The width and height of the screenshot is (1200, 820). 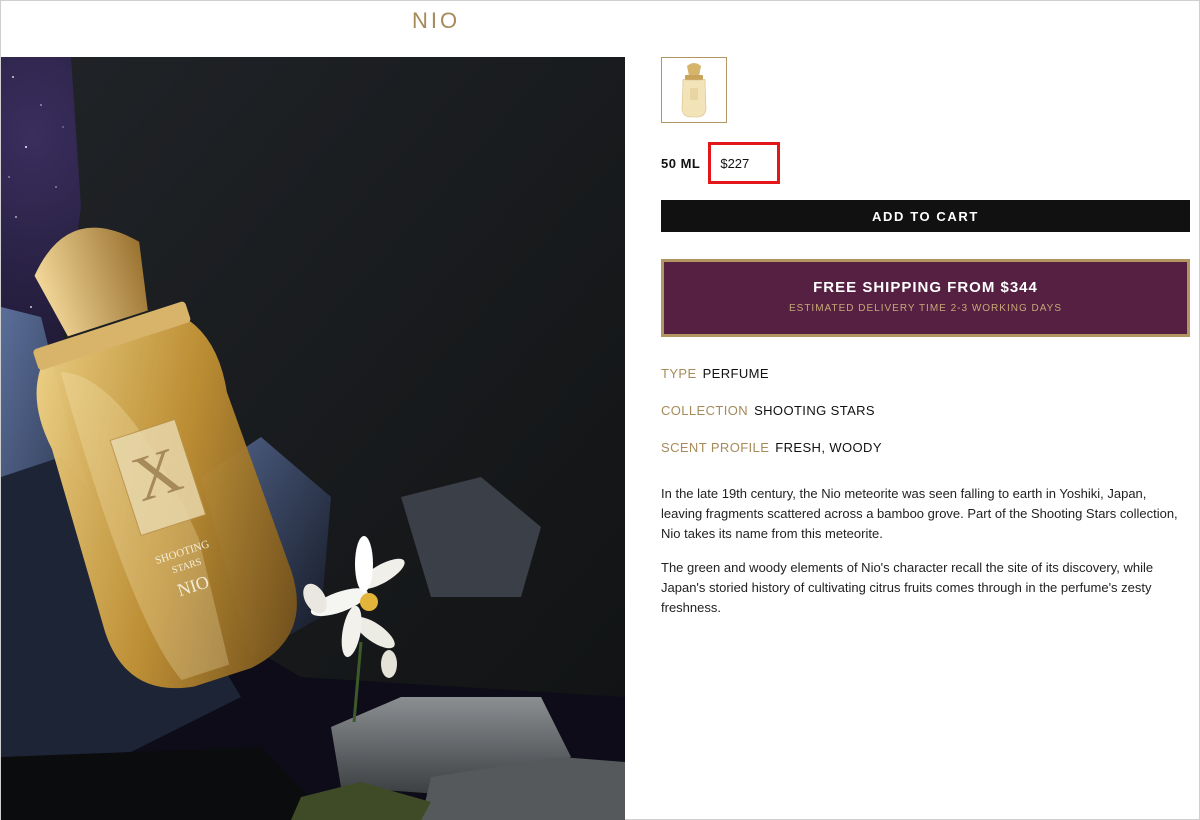 I want to click on shipping-title: FREE SHIPPING FROM $344, so click(x=925, y=287).